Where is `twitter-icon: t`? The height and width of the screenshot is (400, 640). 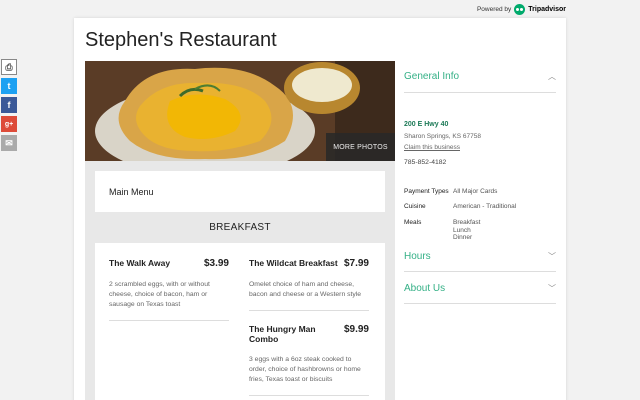 twitter-icon: t is located at coordinates (9, 86).